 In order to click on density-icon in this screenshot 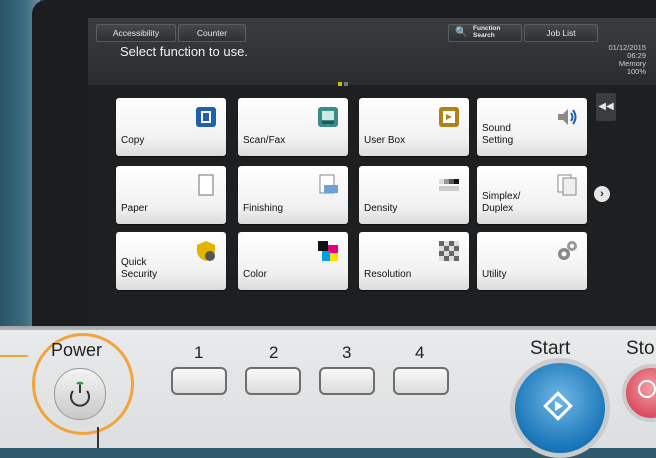, I will do `click(449, 185)`.